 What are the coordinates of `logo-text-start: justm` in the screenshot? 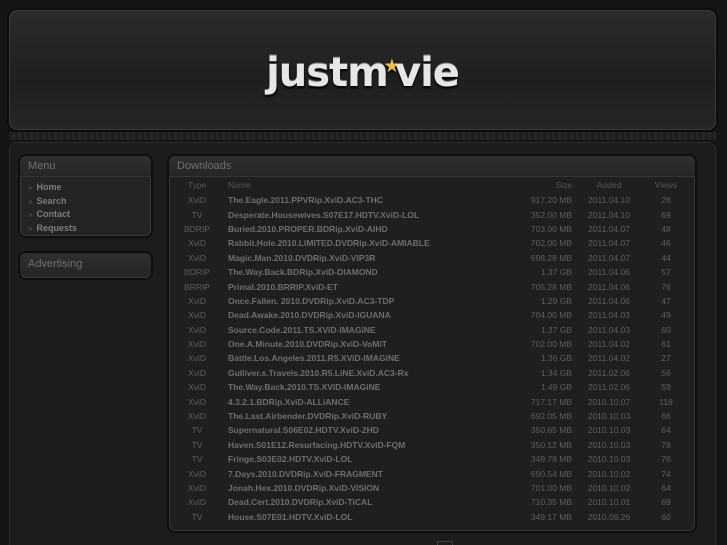 It's located at (327, 73).